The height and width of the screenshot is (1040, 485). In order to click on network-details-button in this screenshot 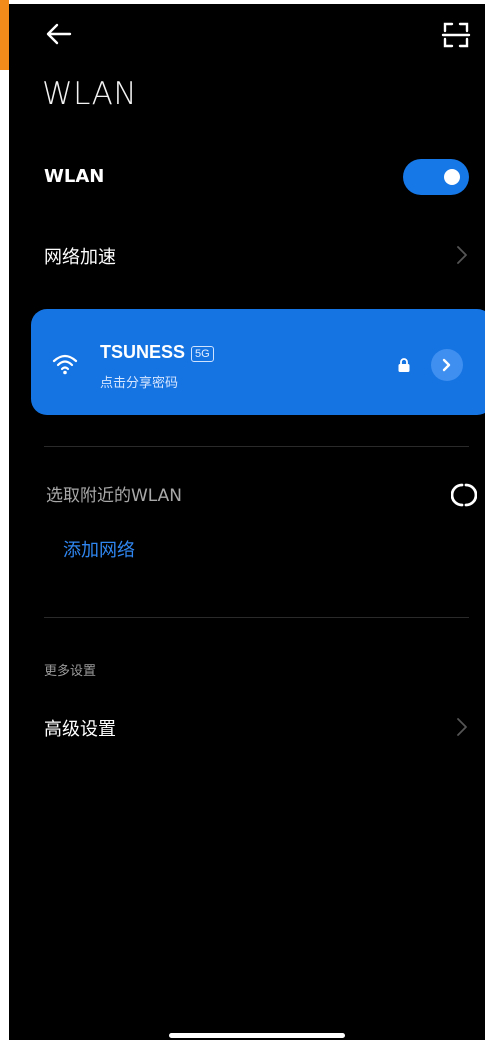, I will do `click(447, 365)`.